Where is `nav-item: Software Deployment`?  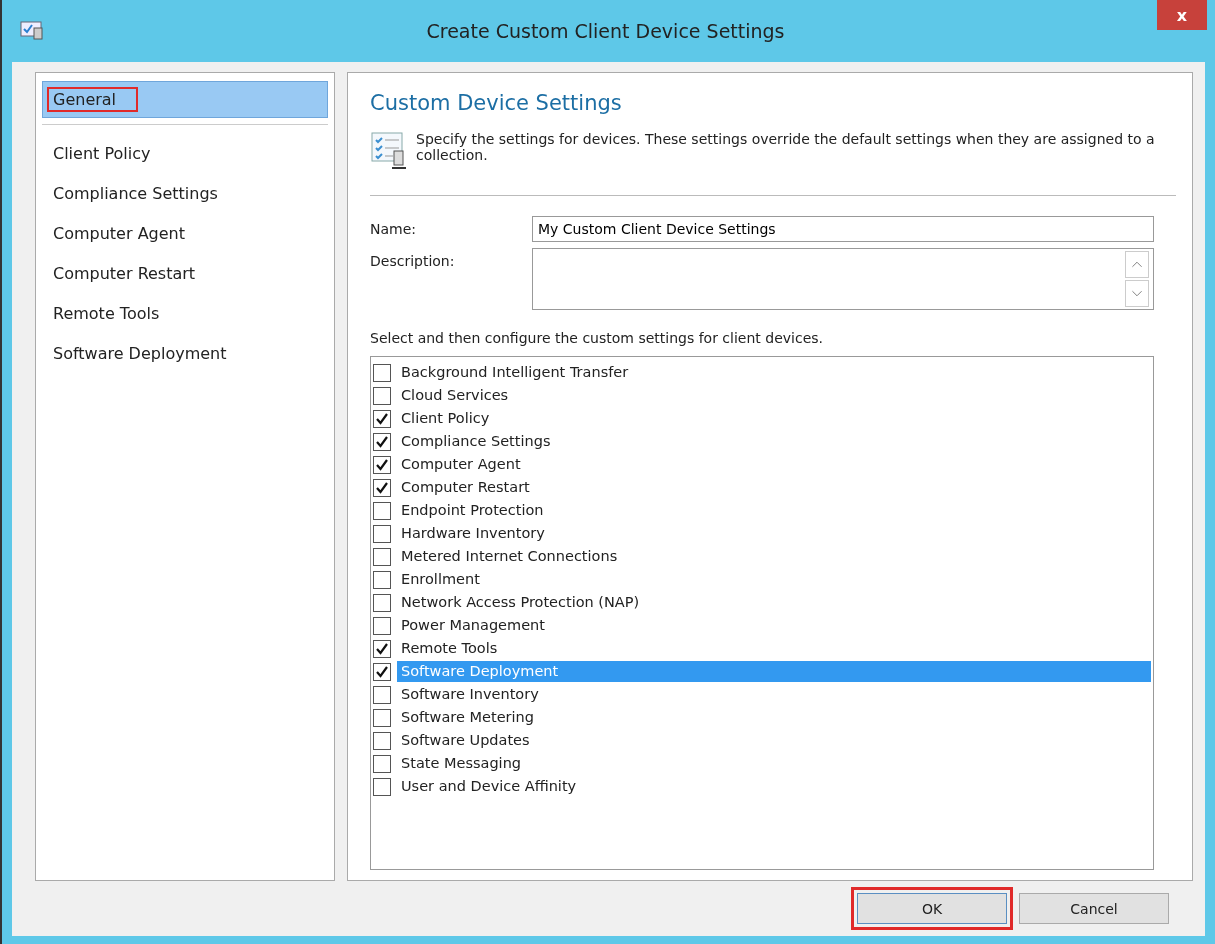 nav-item: Software Deployment is located at coordinates (185, 353).